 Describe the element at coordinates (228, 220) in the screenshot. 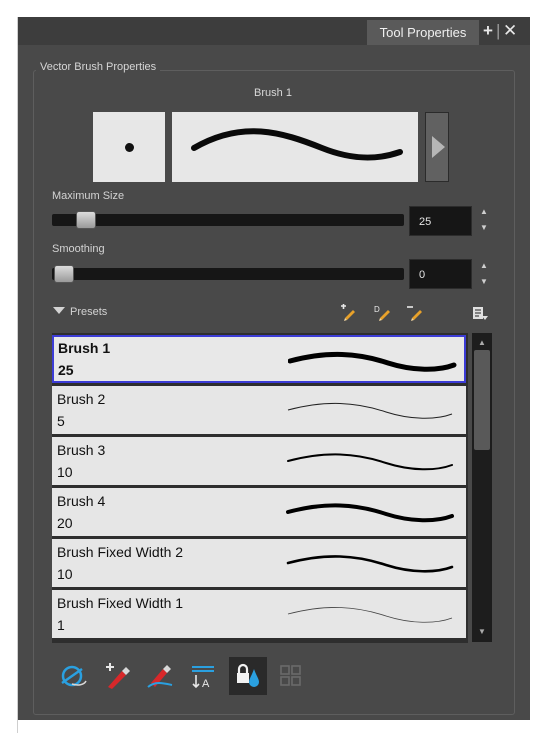

I see `max-size-slider` at that location.